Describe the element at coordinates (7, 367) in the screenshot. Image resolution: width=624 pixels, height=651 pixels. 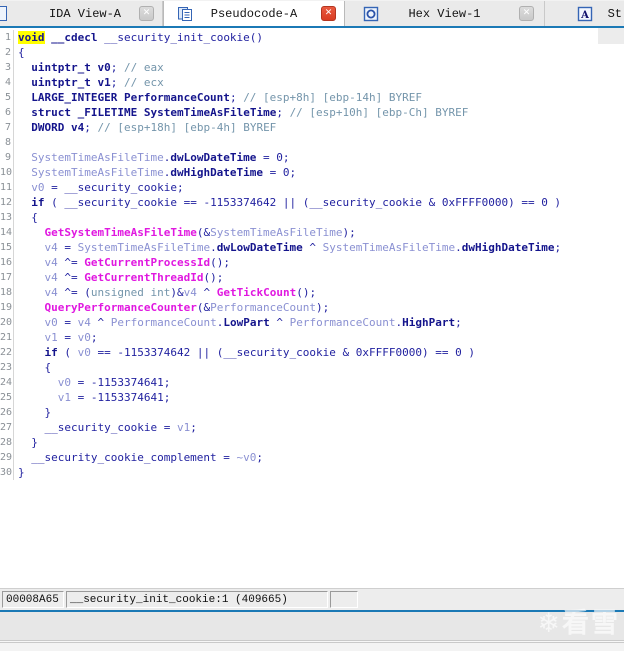
I see `line-number: 23` at that location.